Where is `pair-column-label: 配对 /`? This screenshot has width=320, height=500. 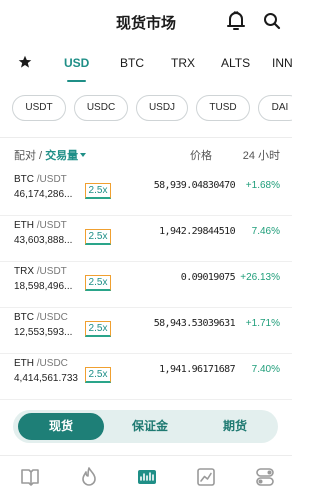
pair-column-label: 配对 / is located at coordinates (28, 156).